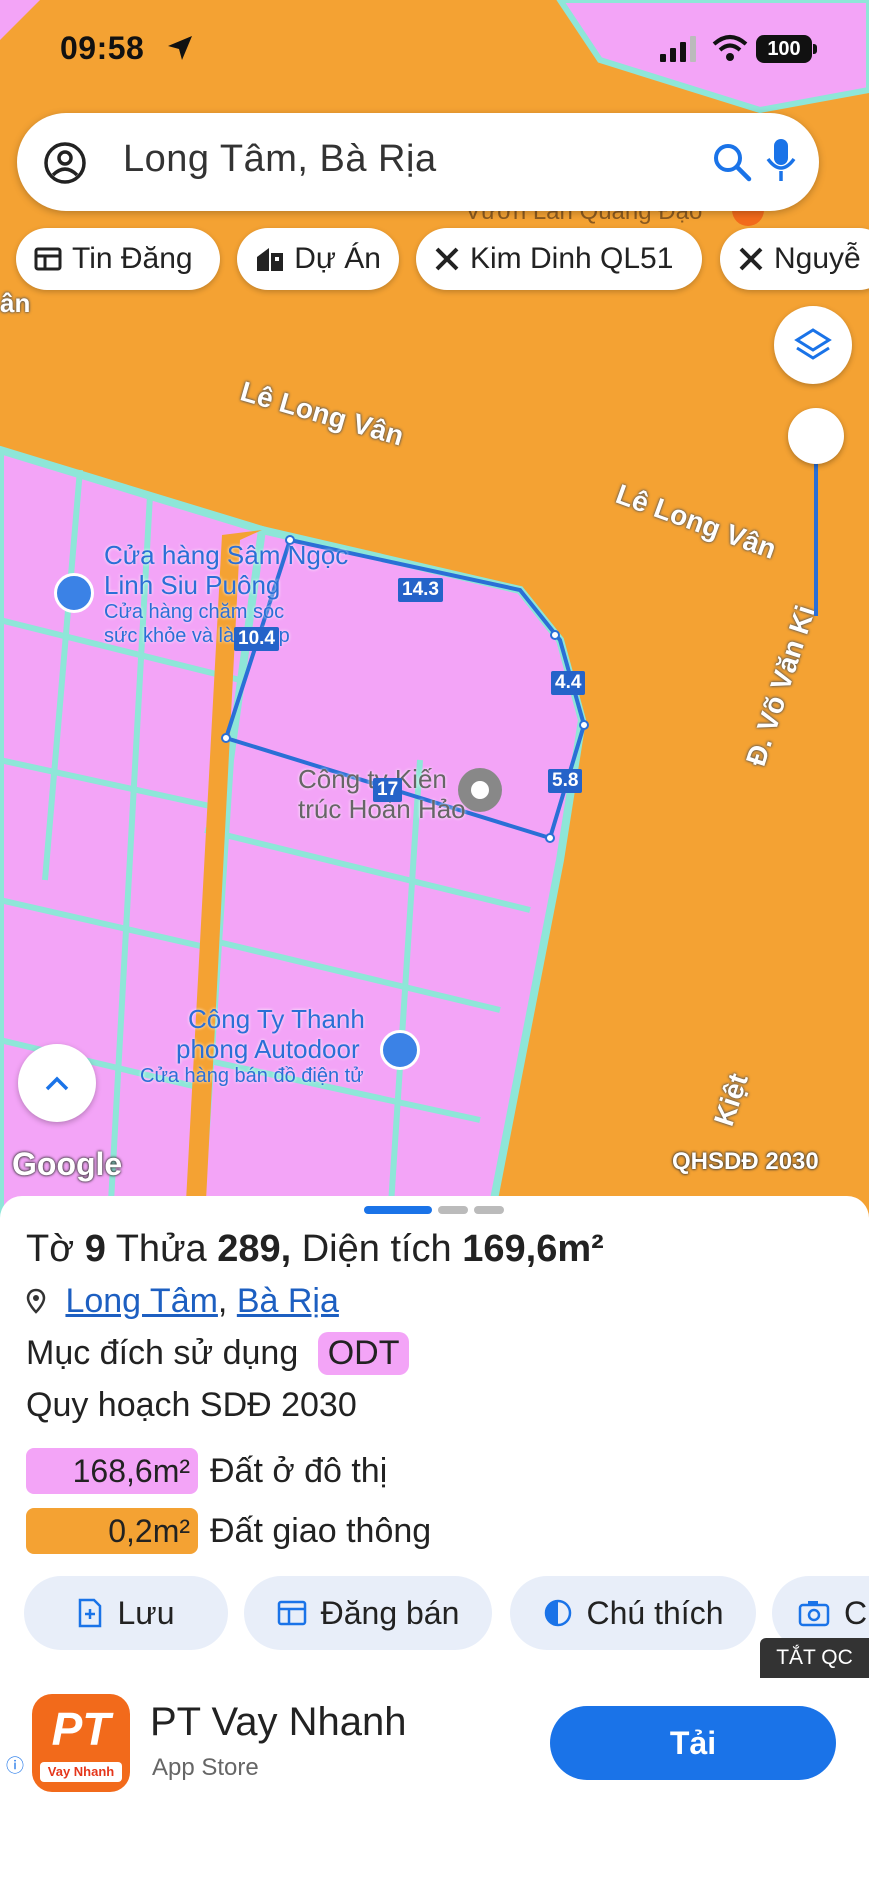 The height and width of the screenshot is (1880, 869). Describe the element at coordinates (363, 1353) in the screenshot. I see `purpose-code-badge: ODT` at that location.